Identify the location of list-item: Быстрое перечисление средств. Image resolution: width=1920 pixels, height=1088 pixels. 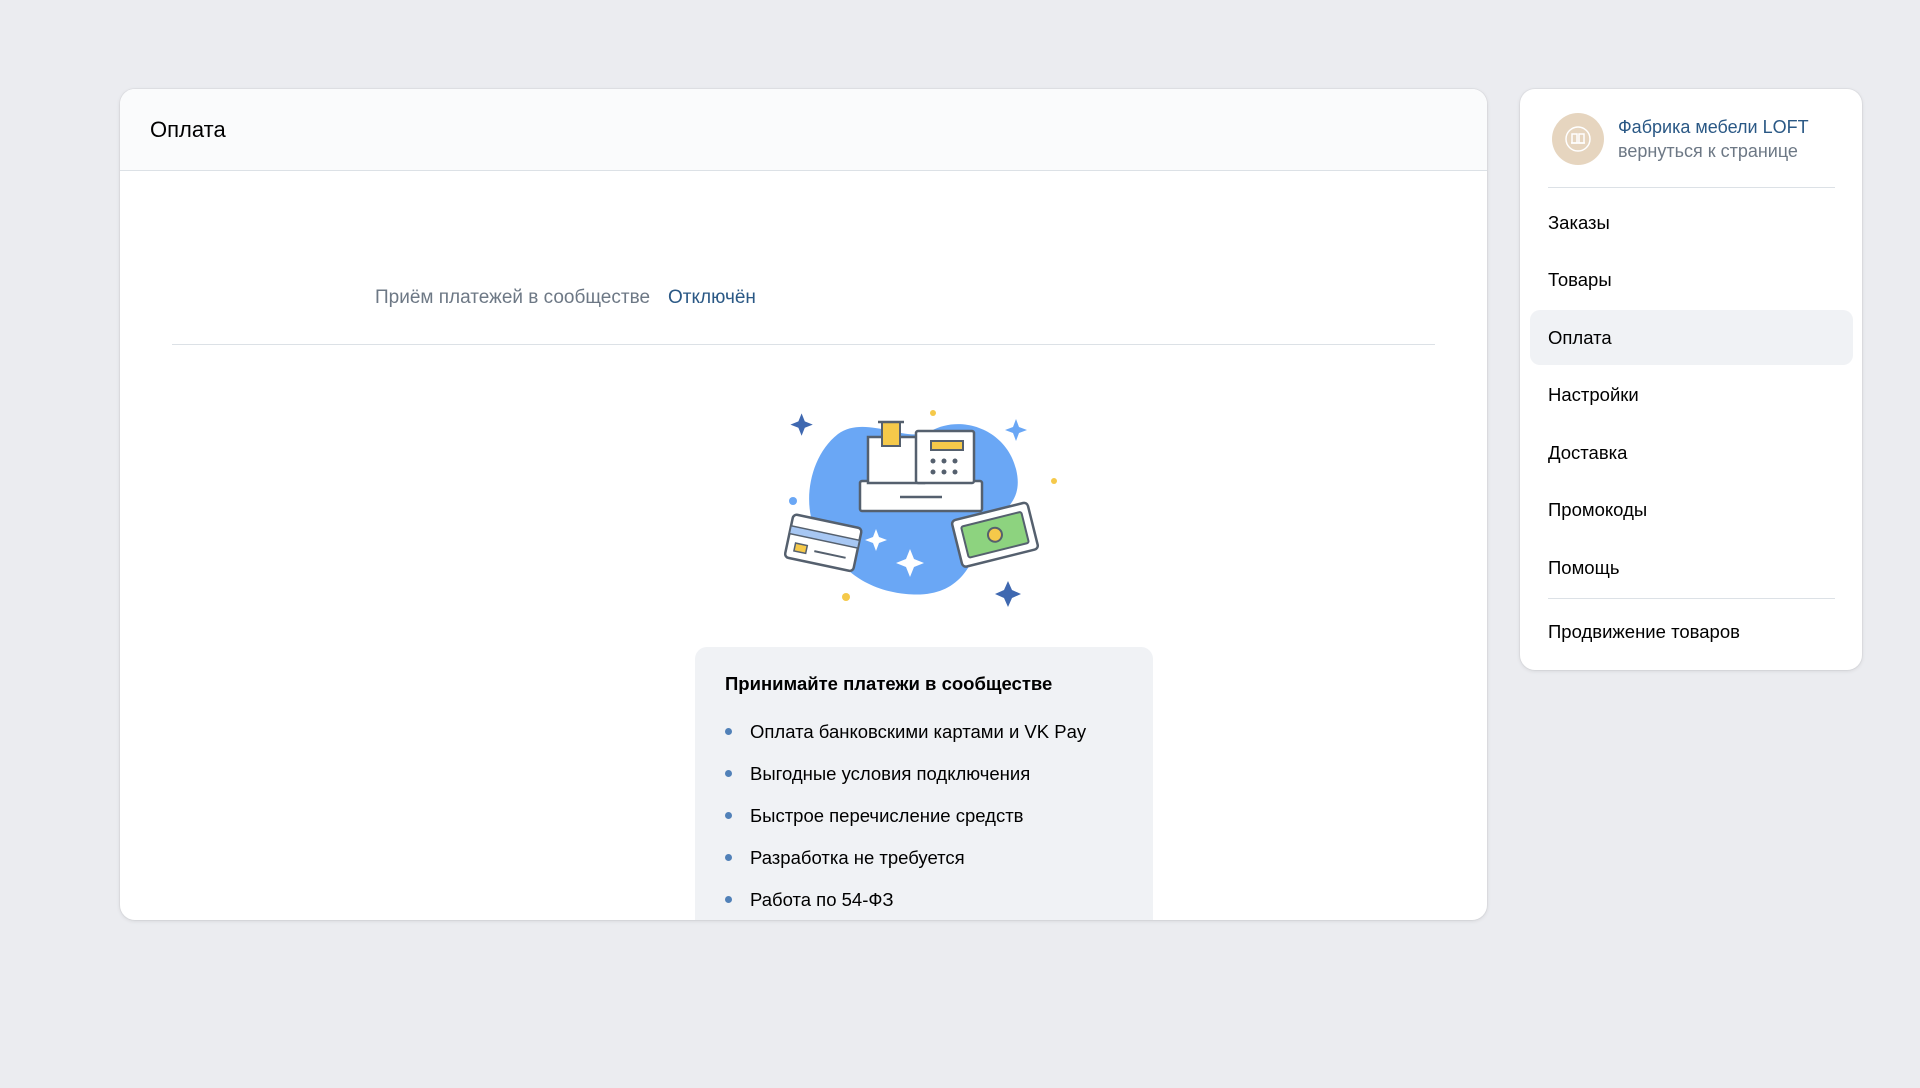
(924, 816).